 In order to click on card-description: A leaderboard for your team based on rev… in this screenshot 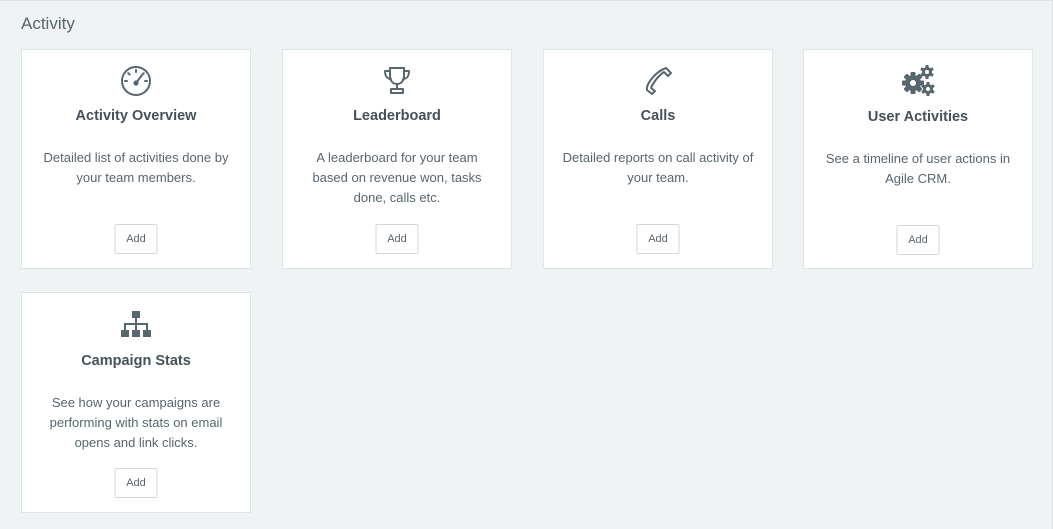, I will do `click(397, 177)`.